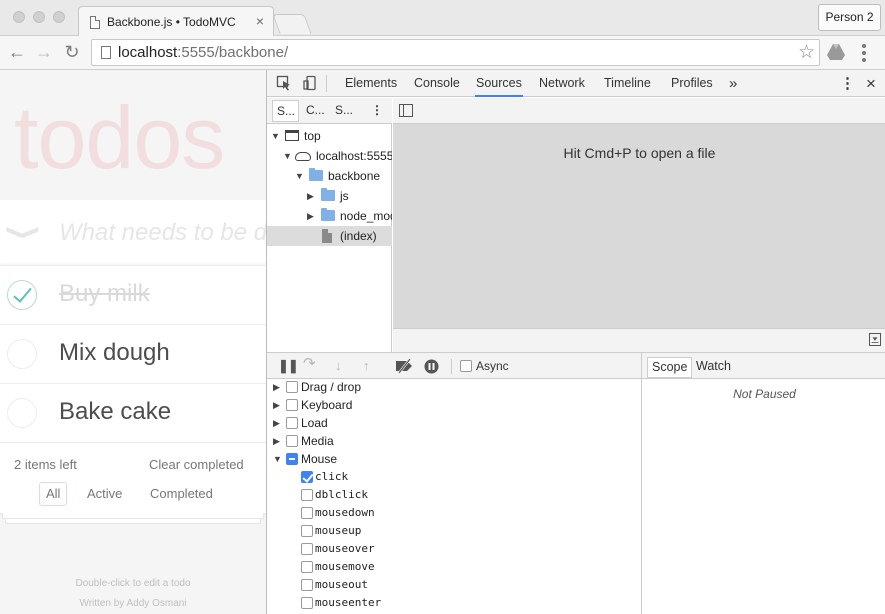 The image size is (885, 614). What do you see at coordinates (19, 17) in the screenshot?
I see `close-window-button` at bounding box center [19, 17].